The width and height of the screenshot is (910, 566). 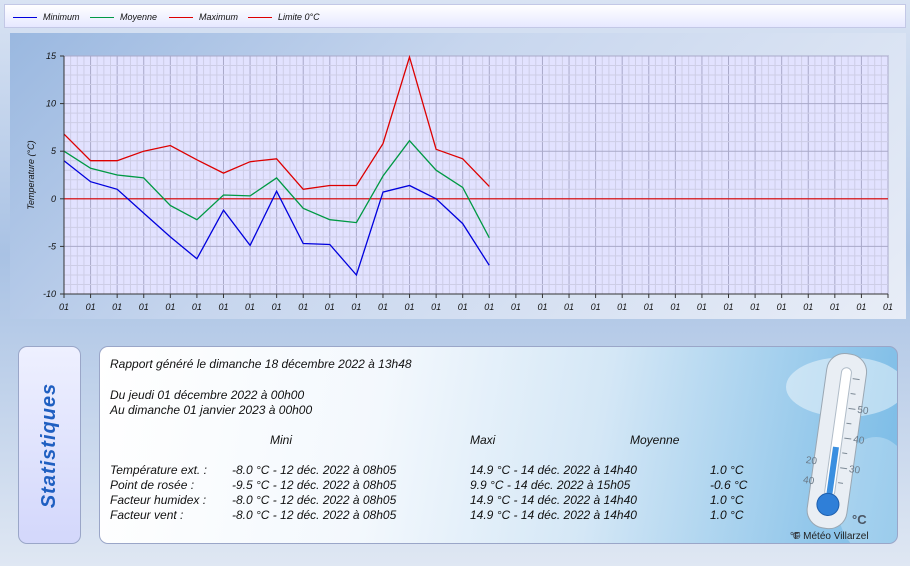 What do you see at coordinates (831, 536) in the screenshot?
I see `credit-text: © Météo Villarzel` at bounding box center [831, 536].